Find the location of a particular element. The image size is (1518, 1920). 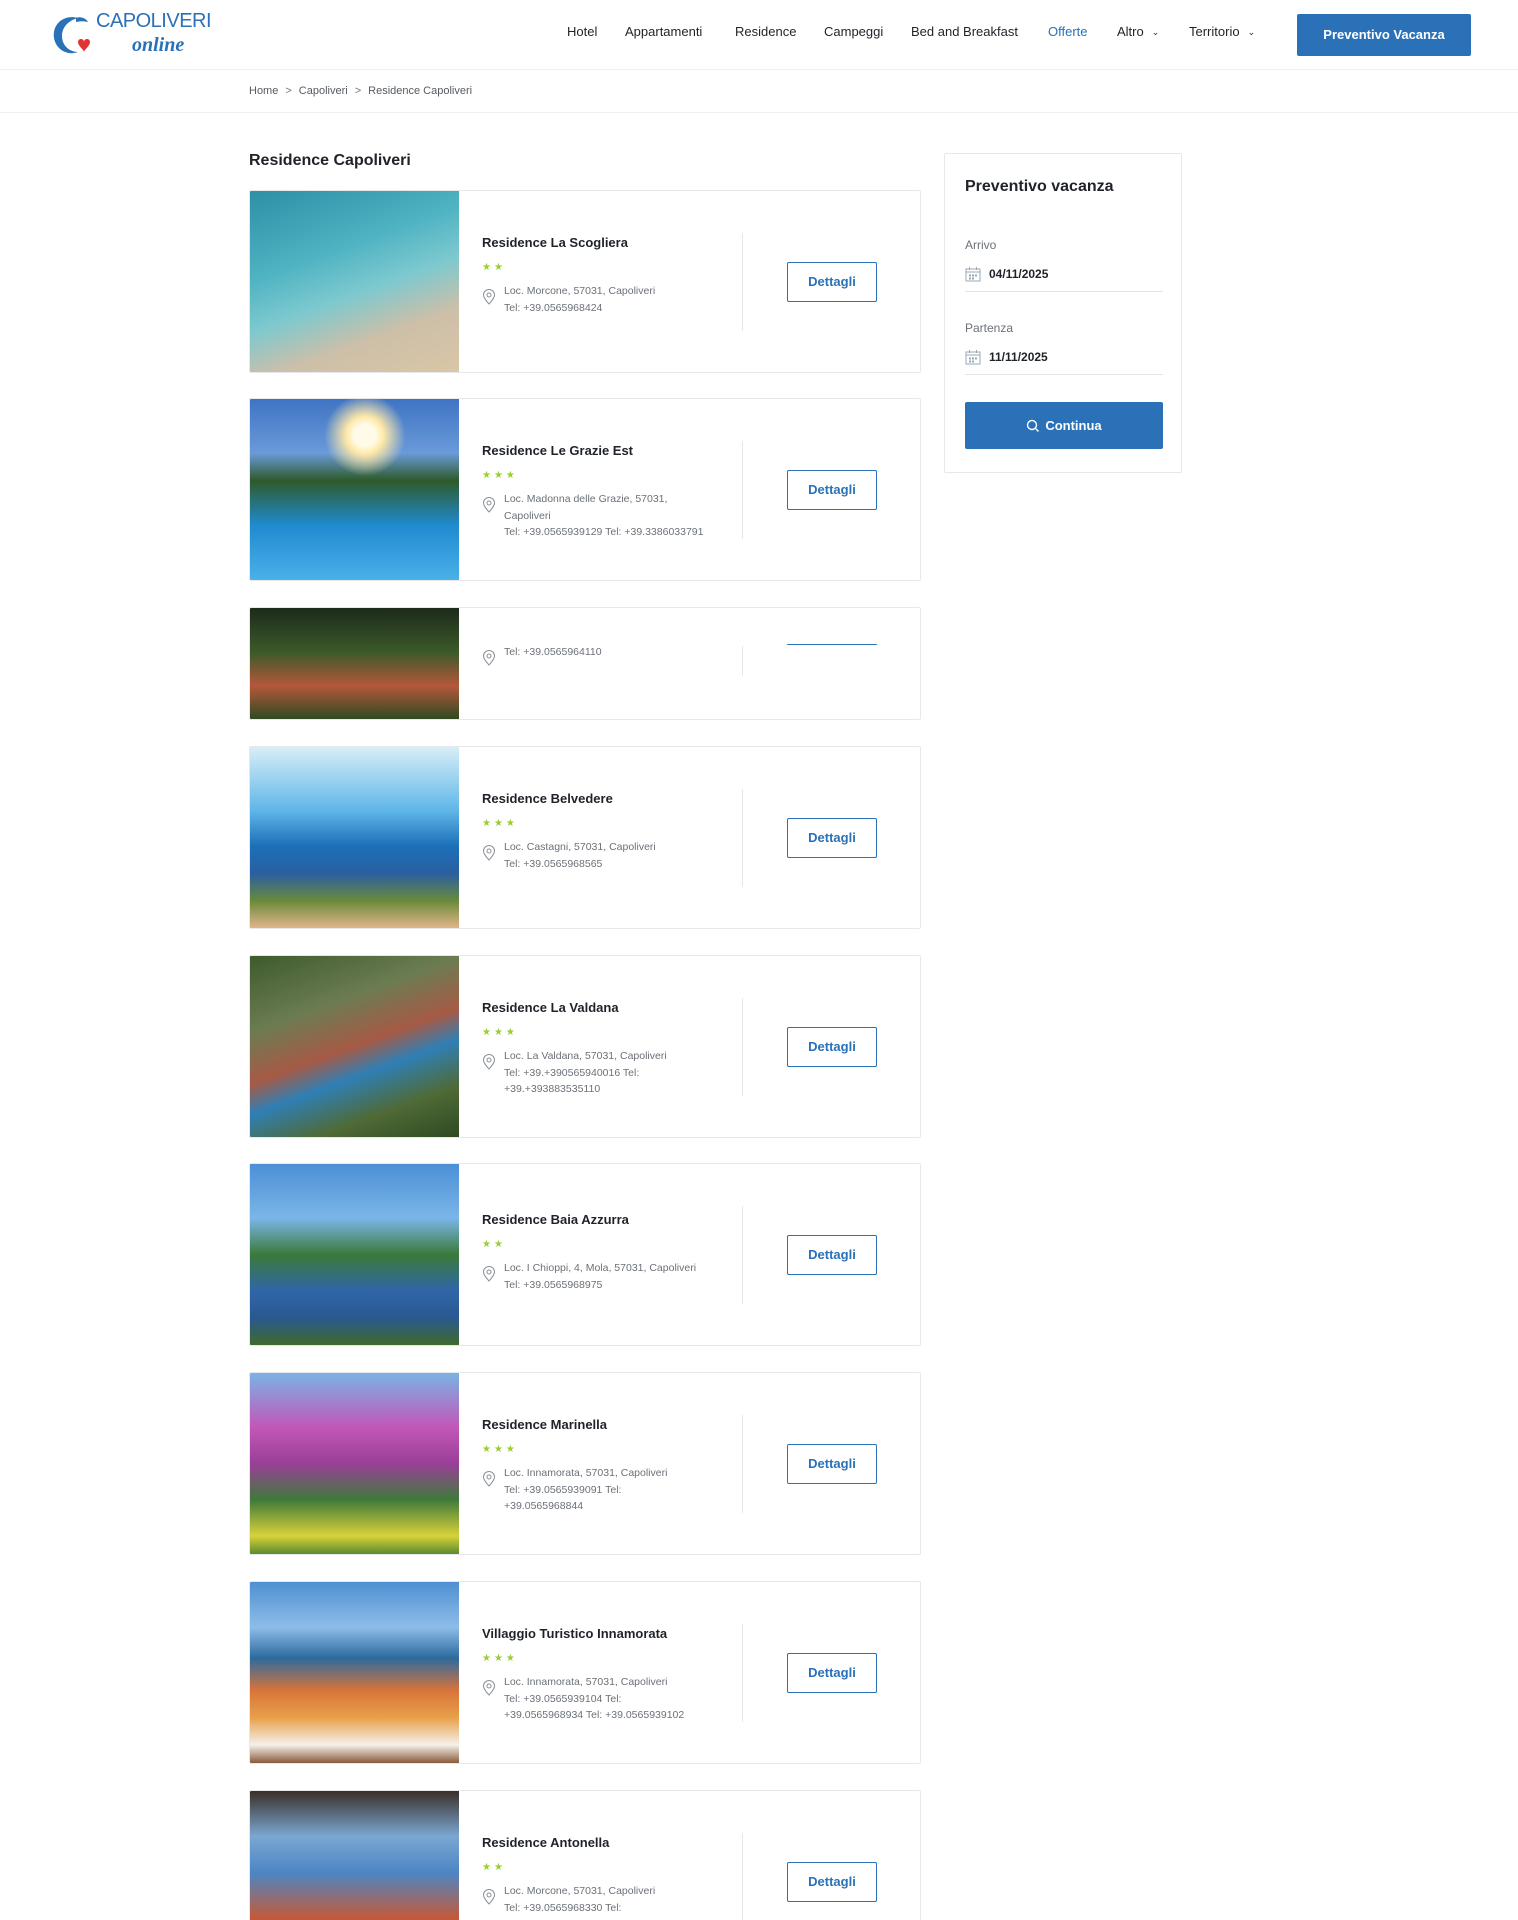

listing-address-line: Tel: +39.0565939091 Tel: is located at coordinates (563, 1489).